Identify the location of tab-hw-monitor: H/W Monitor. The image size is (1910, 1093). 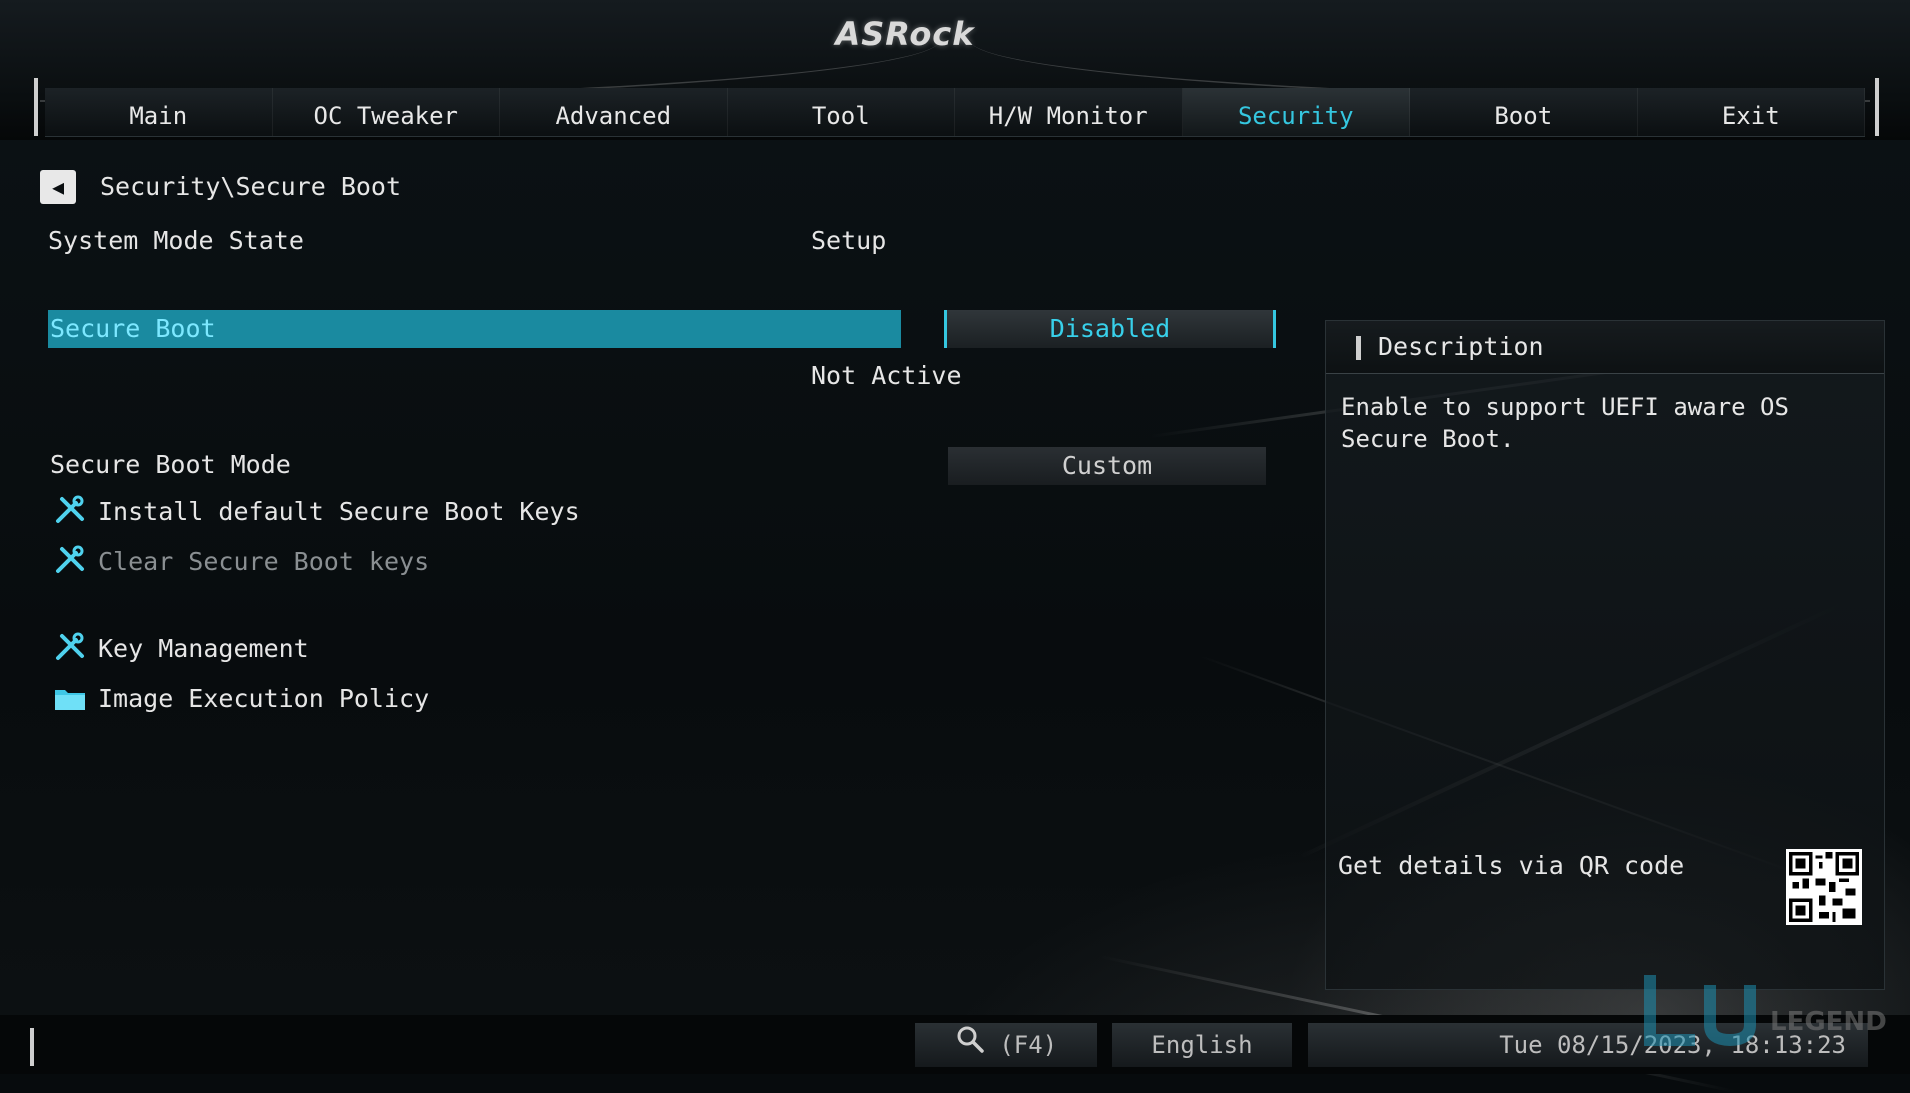
(1069, 112).